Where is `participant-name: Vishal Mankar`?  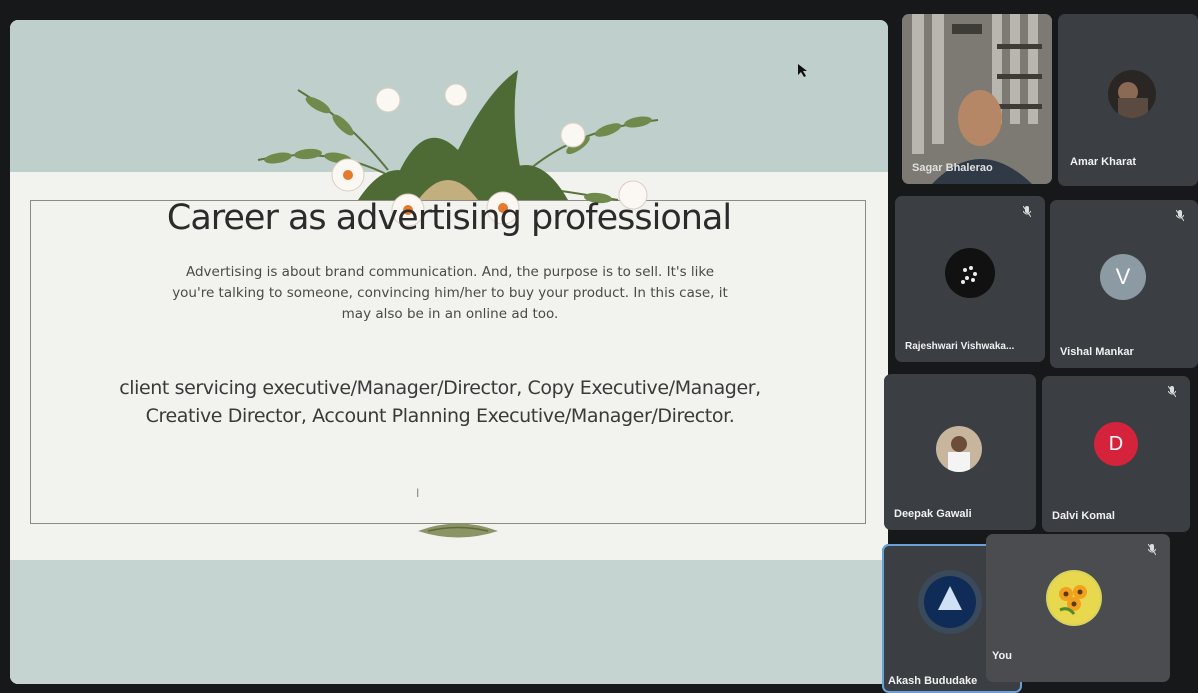 participant-name: Vishal Mankar is located at coordinates (1097, 352).